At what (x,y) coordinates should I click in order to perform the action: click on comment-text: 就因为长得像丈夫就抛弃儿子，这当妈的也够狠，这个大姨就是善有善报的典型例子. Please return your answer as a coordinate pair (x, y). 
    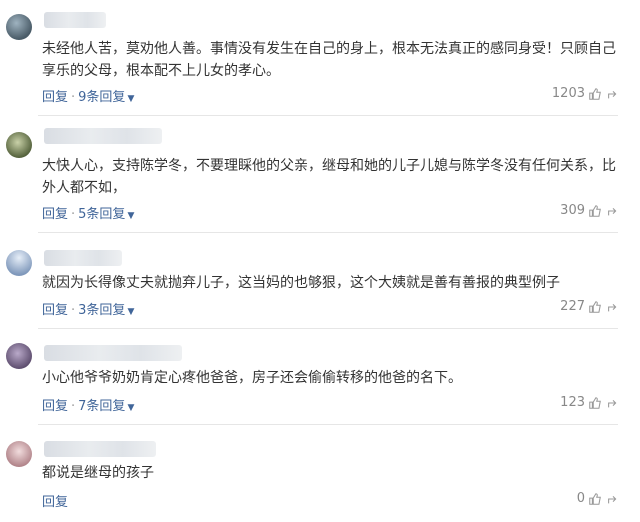
    Looking at the image, I should click on (301, 283).